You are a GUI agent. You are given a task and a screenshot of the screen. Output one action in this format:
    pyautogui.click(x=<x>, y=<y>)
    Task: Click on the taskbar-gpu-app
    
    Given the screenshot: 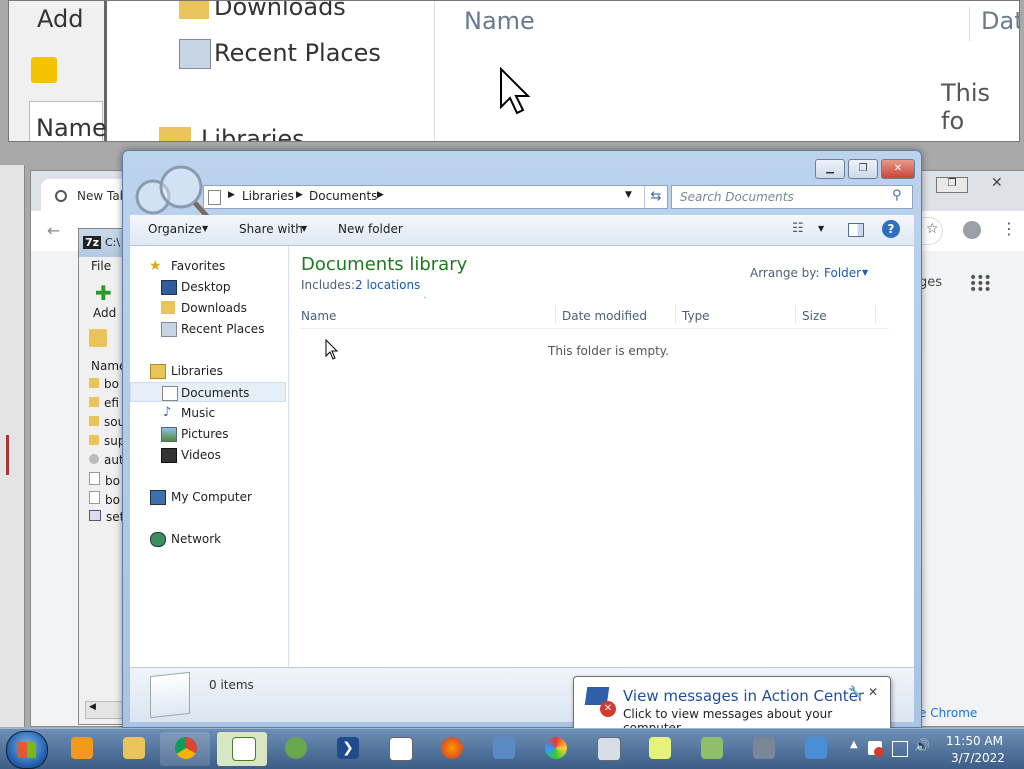 What is the action you would take?
    pyautogui.click(x=295, y=749)
    